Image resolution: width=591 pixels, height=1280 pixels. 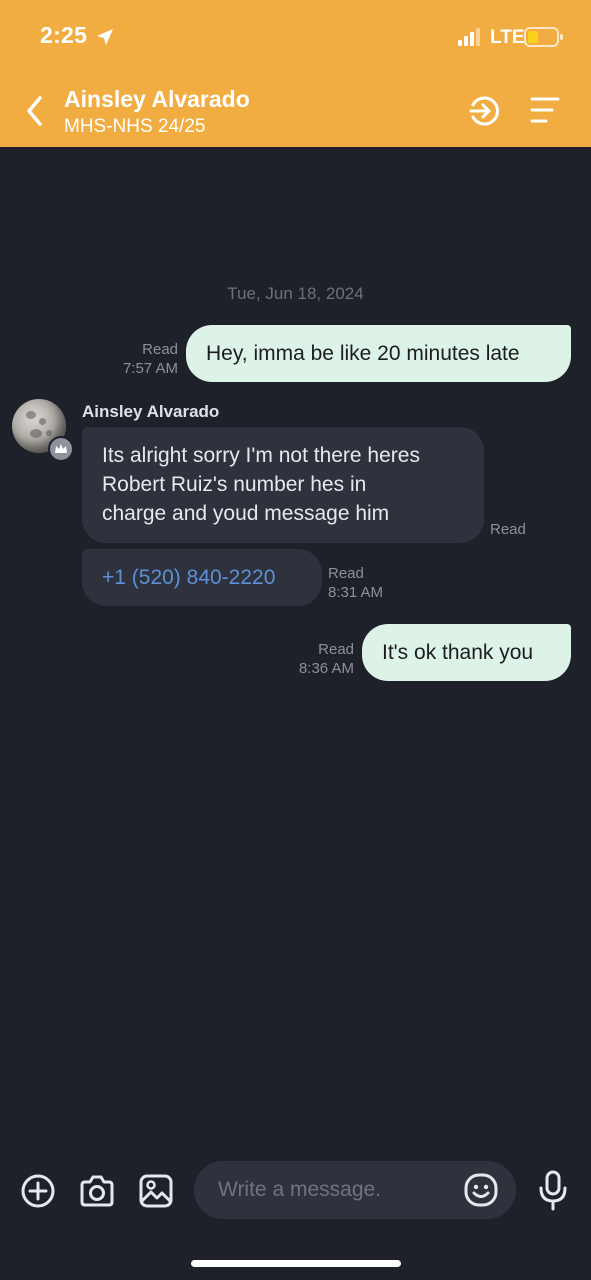 I want to click on message-input-placeholder: Write a message., so click(x=300, y=1189).